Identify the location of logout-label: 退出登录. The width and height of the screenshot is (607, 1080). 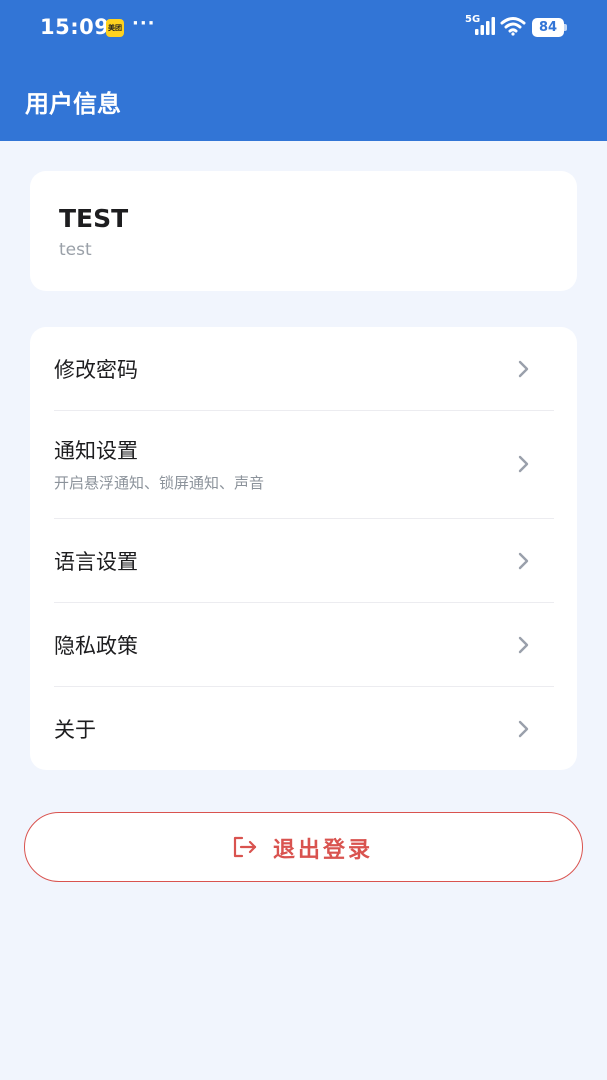
(323, 850).